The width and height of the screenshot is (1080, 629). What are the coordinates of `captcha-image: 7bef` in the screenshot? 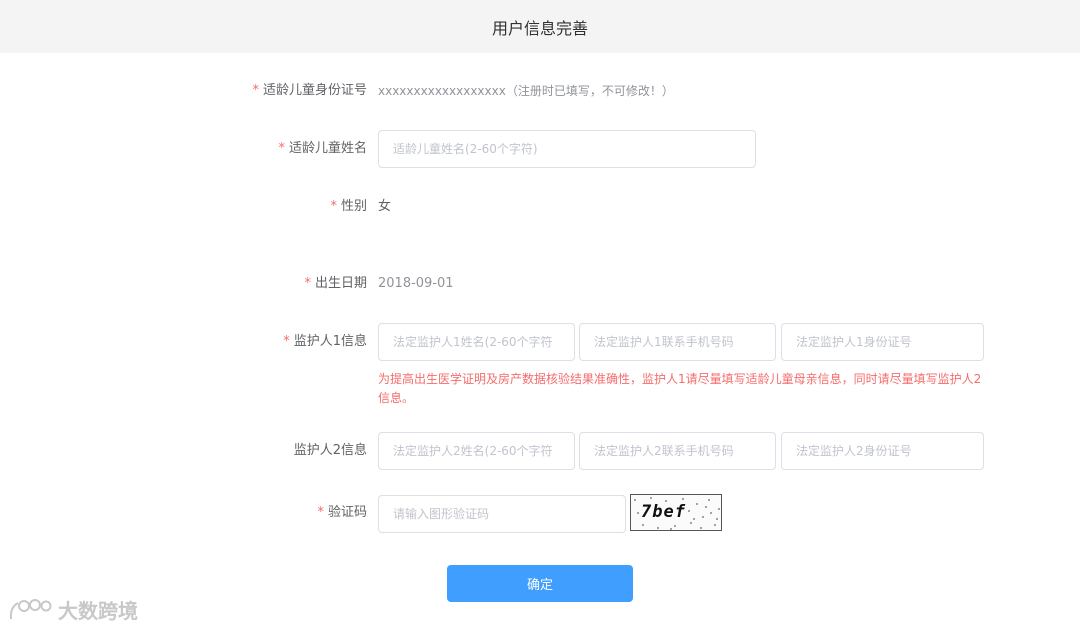 It's located at (676, 512).